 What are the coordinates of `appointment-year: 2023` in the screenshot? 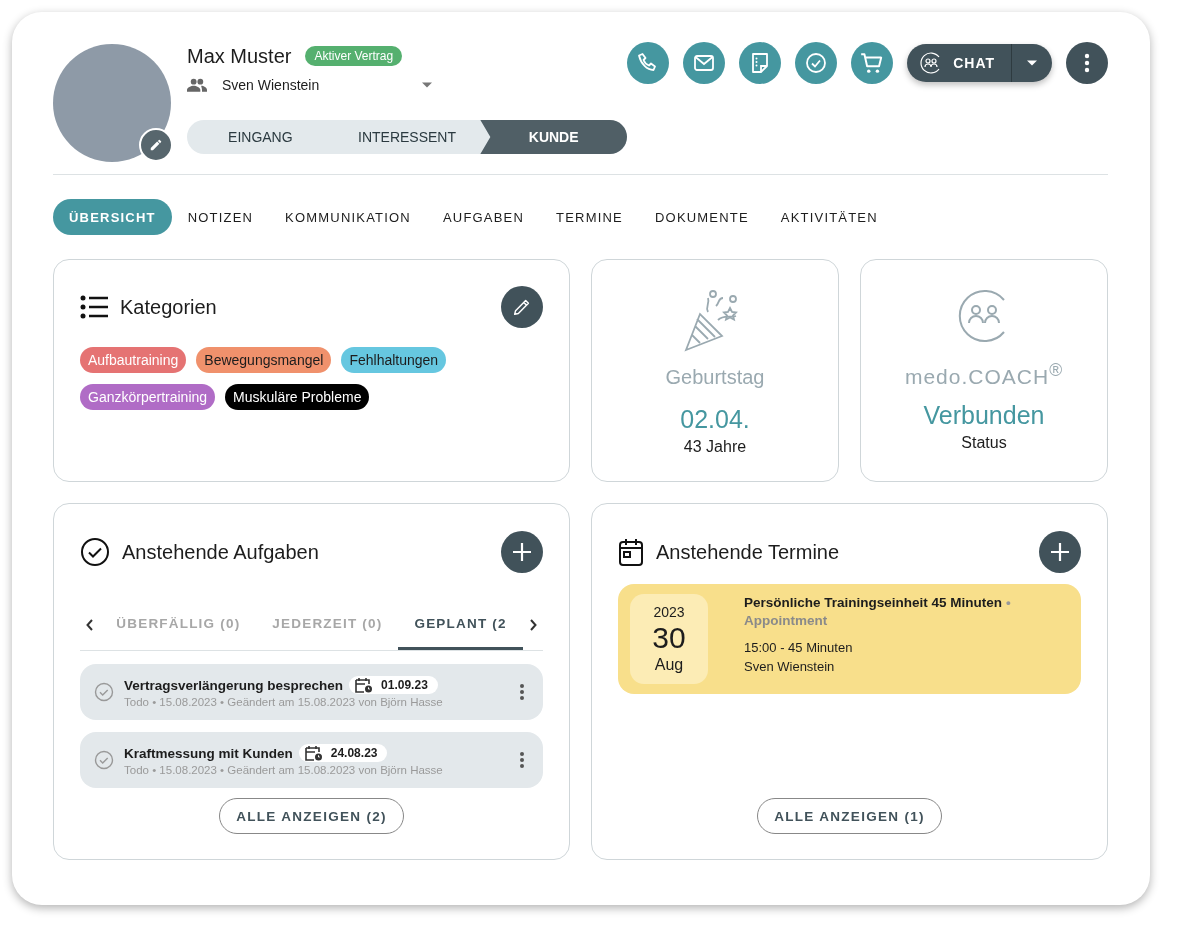 It's located at (669, 612).